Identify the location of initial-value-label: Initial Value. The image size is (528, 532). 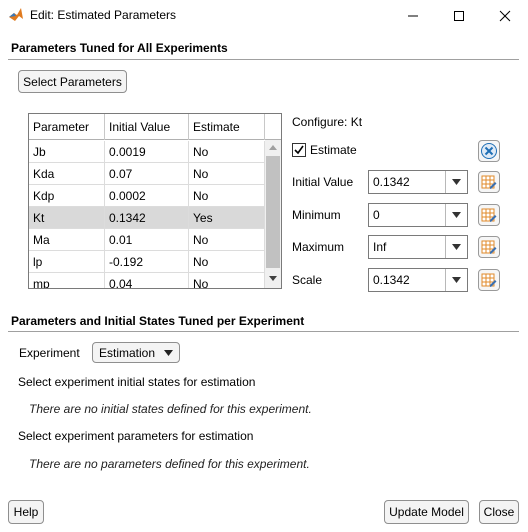
(323, 182).